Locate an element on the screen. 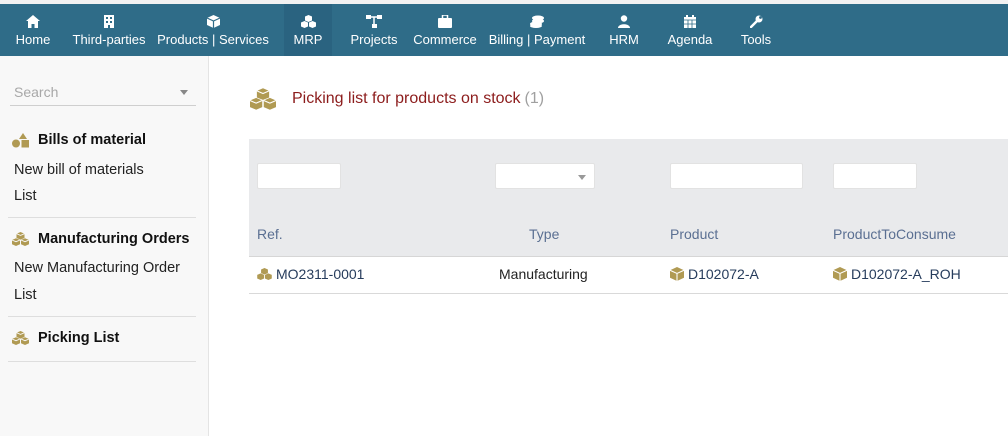  search-select: Search is located at coordinates (103, 93).